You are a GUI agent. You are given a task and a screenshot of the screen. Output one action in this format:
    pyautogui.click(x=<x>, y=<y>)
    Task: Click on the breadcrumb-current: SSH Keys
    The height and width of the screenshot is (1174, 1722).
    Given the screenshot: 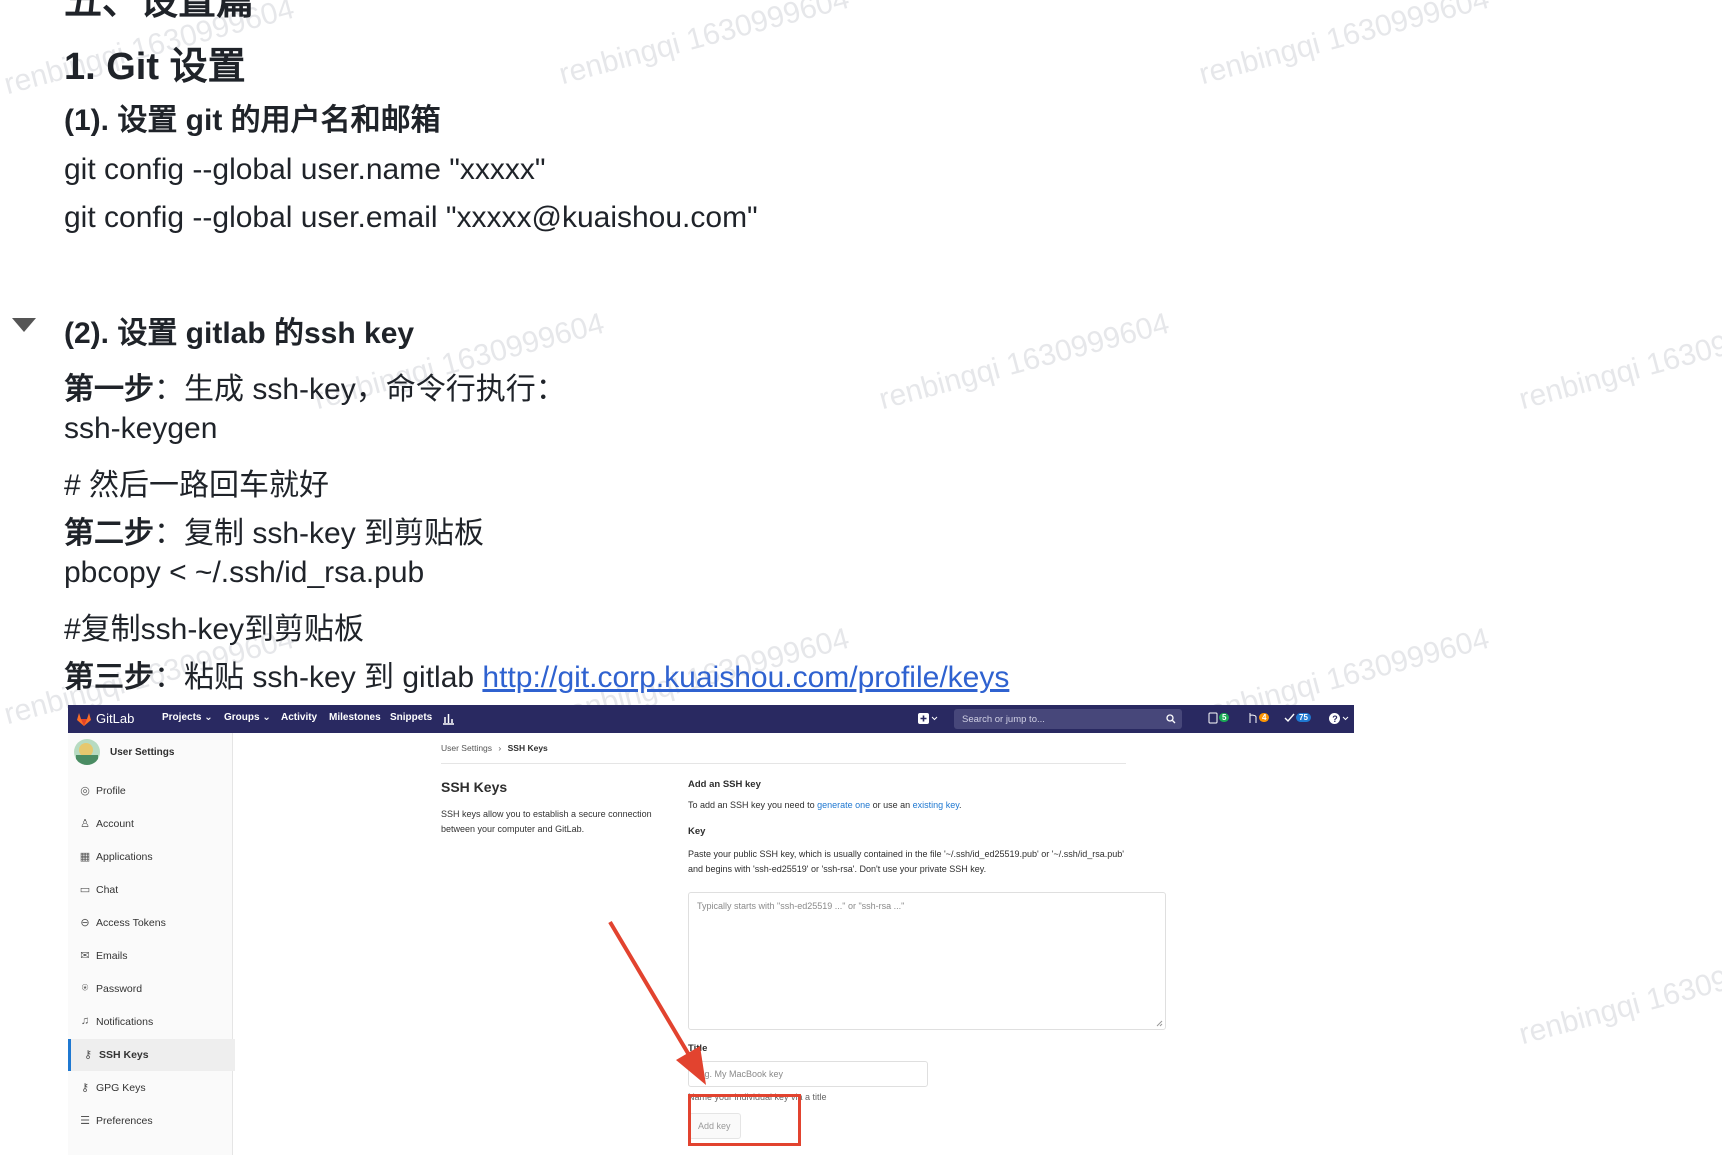 What is the action you would take?
    pyautogui.click(x=528, y=748)
    